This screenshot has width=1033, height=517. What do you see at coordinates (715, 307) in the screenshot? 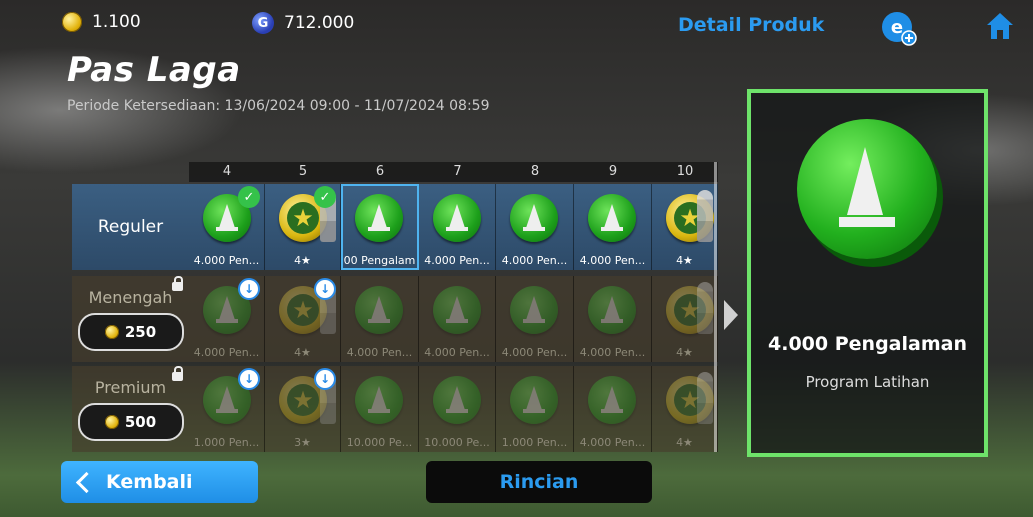
I see `grid-scrollbar` at bounding box center [715, 307].